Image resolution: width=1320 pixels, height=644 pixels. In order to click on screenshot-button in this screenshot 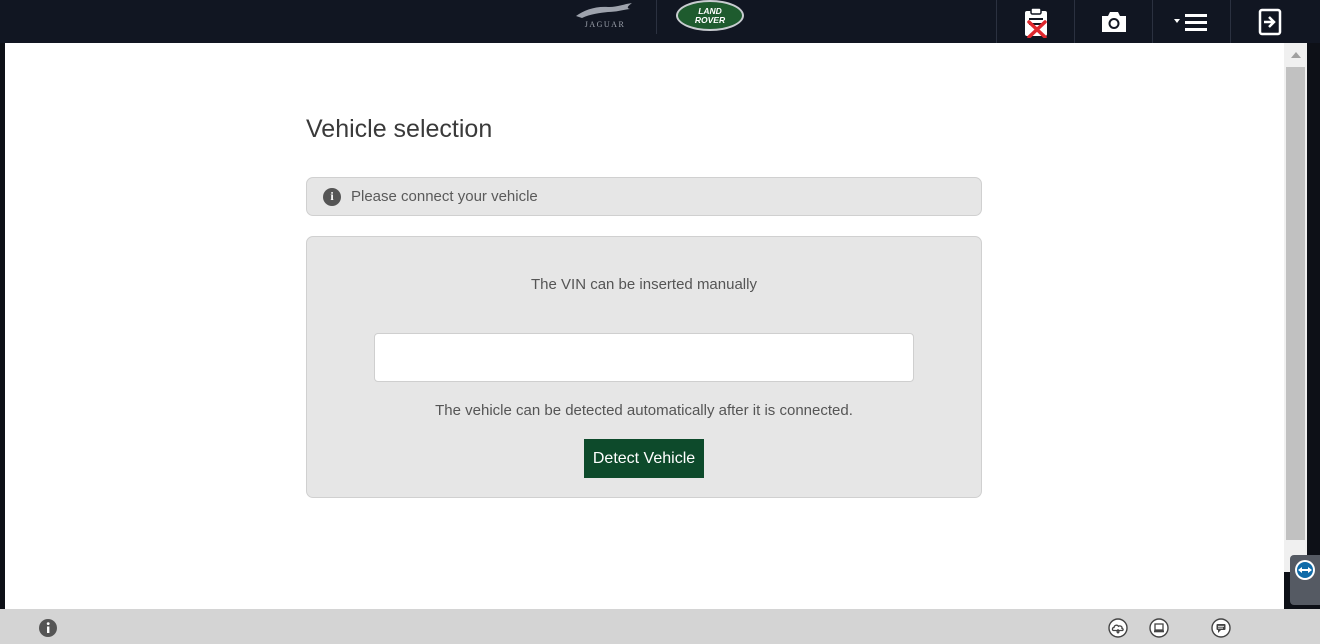, I will do `click(1113, 21)`.